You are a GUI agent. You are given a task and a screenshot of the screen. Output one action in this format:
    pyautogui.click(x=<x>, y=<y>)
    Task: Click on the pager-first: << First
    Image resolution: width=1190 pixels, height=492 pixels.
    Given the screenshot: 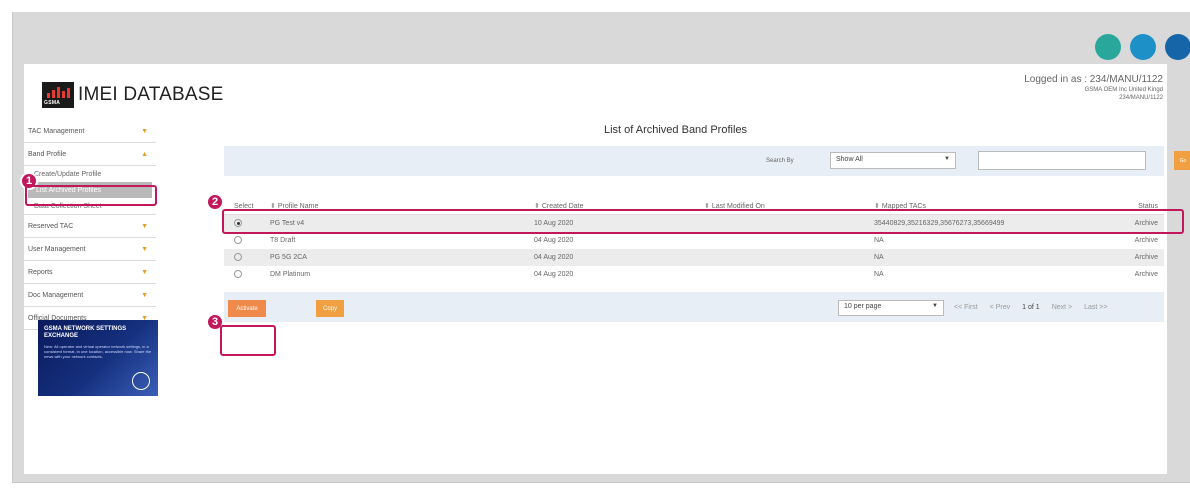 What is the action you would take?
    pyautogui.click(x=966, y=307)
    